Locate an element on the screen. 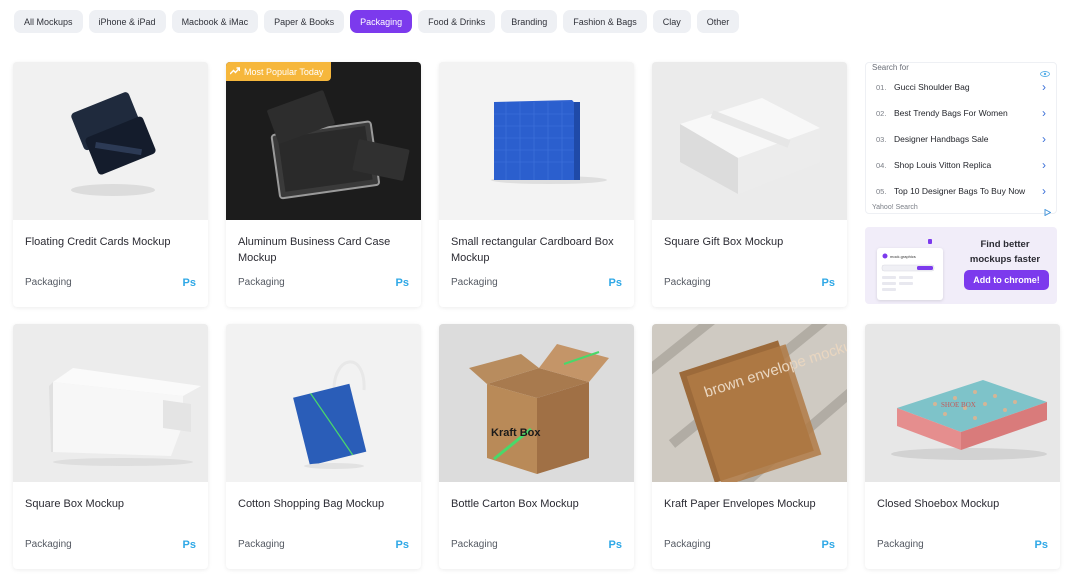 Image resolution: width=1080 pixels, height=580 pixels. mockup-card: Square Box Mockup Packaging Ps is located at coordinates (110, 446).